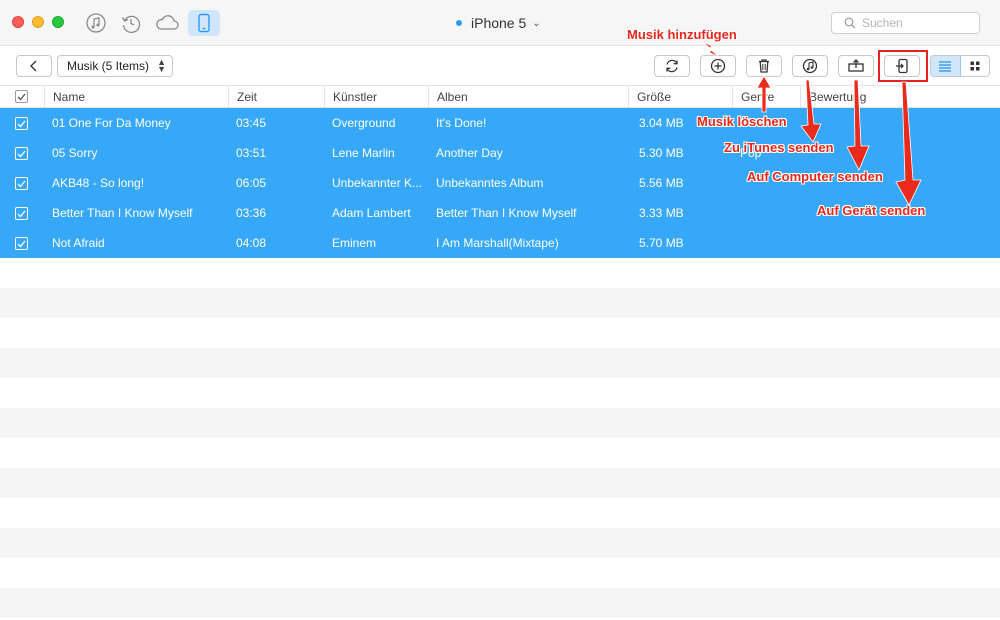 This screenshot has width=1000, height=620. What do you see at coordinates (682, 34) in the screenshot?
I see `annotation-add-music: Musik hinzufügen` at bounding box center [682, 34].